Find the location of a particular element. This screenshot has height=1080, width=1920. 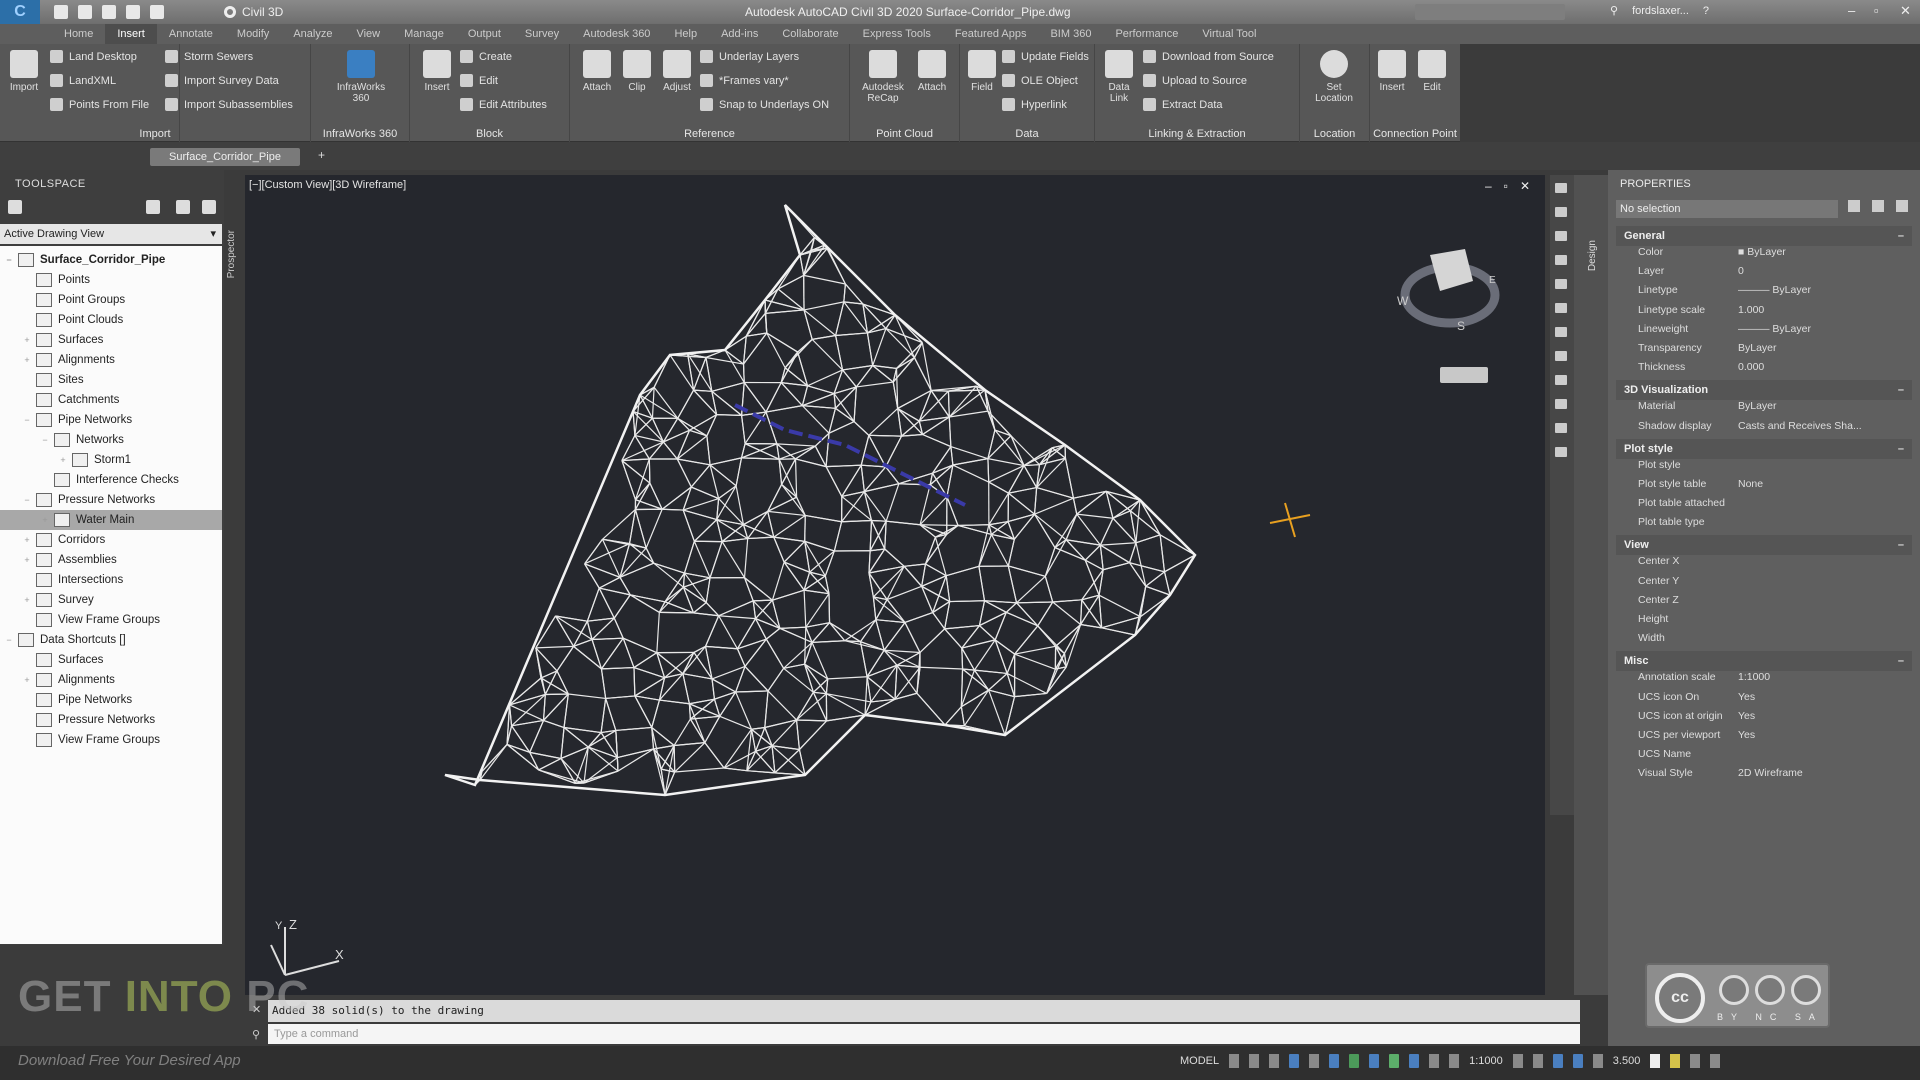

print-icon is located at coordinates (133, 12).